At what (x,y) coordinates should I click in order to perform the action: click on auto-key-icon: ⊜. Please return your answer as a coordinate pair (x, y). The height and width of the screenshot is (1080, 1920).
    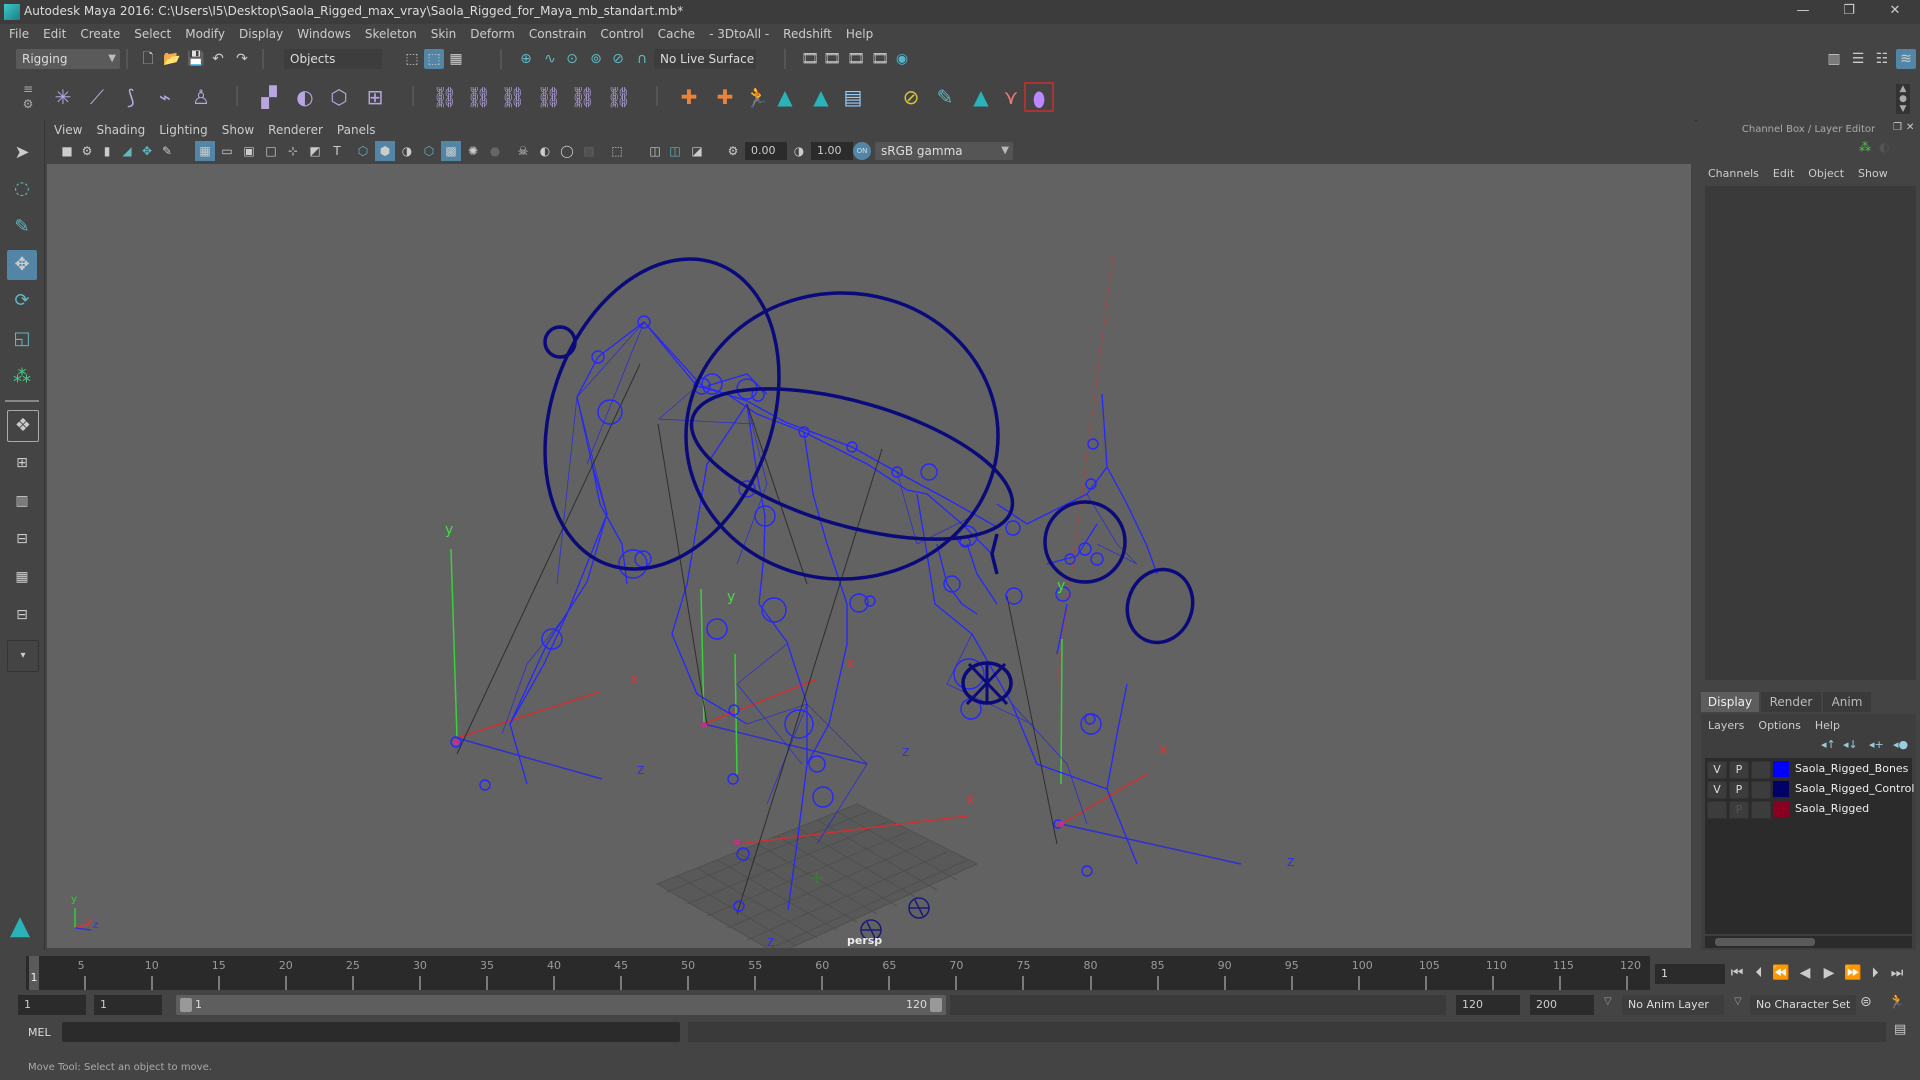
    Looking at the image, I should click on (1866, 1002).